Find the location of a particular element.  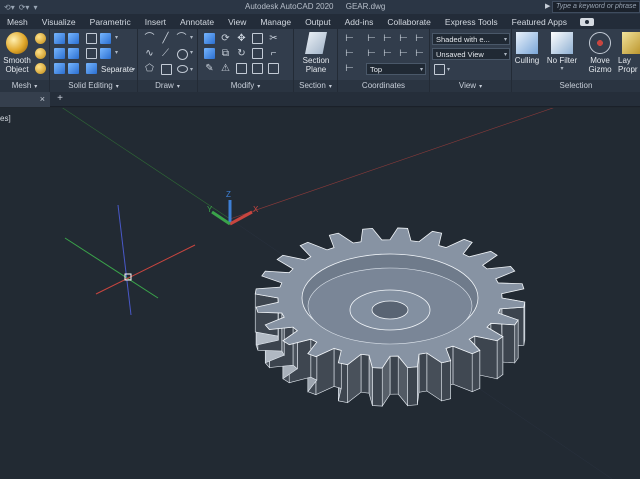

extract-edges-icon is located at coordinates (91, 38).